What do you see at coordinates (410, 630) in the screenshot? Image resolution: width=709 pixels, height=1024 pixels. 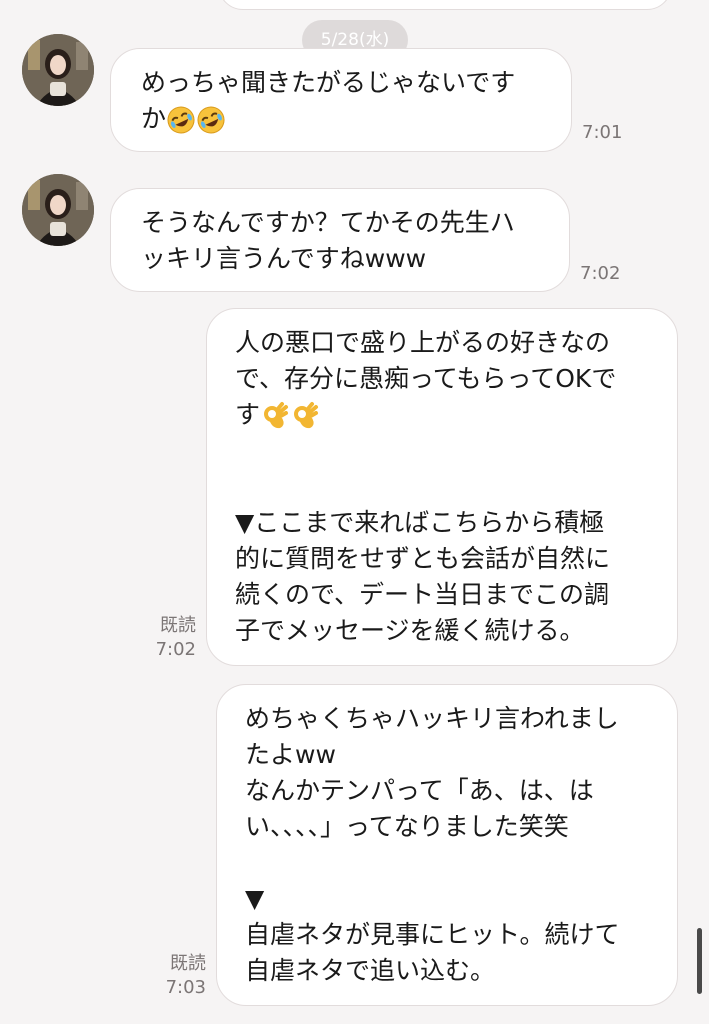 I see `message-text-line: 子でメッセージを緩く続ける。` at bounding box center [410, 630].